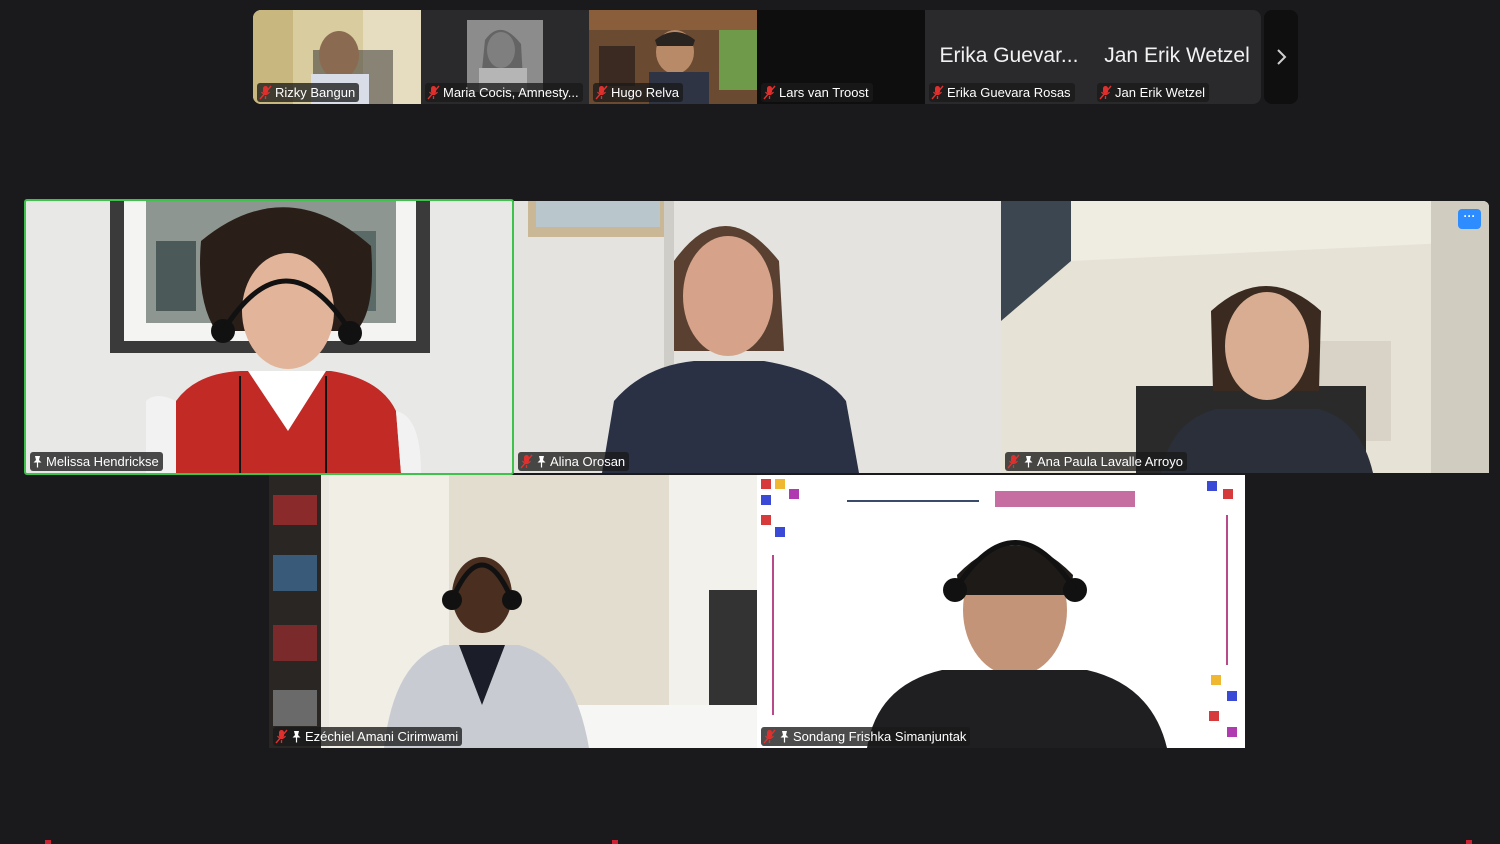 This screenshot has height=844, width=1500. I want to click on strip-next-button, so click(1281, 57).